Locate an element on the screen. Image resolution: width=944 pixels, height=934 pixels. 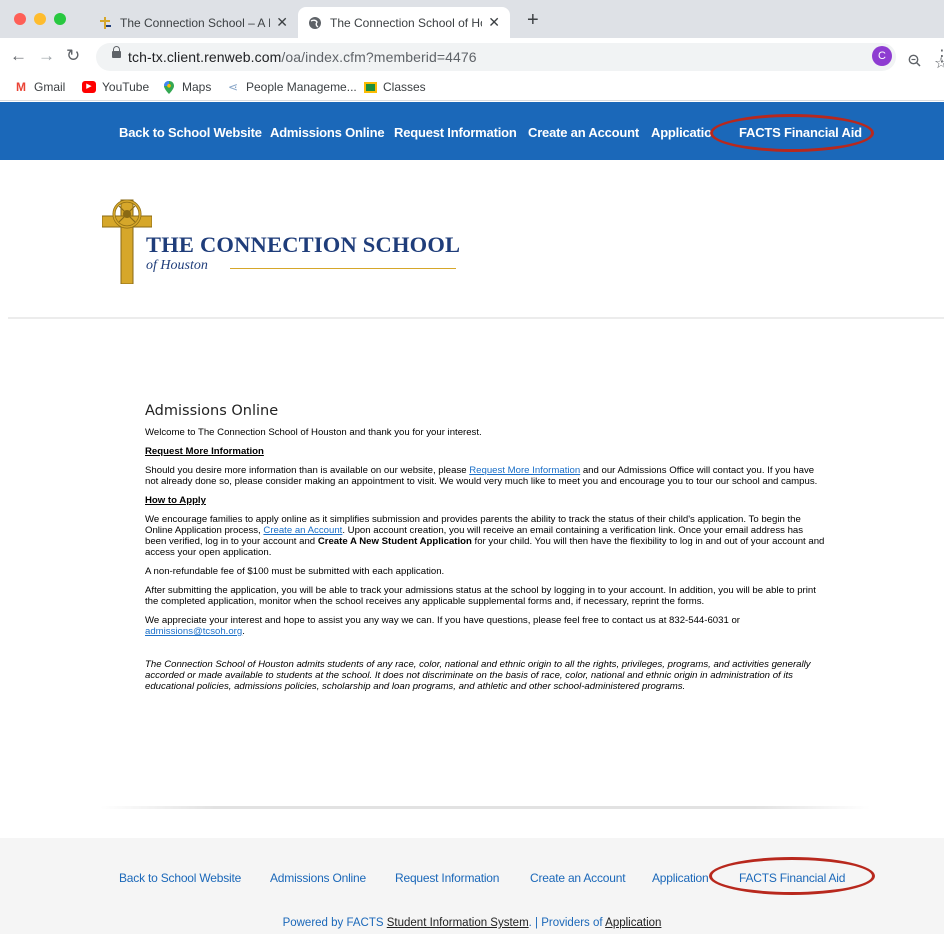
nav-back-to-school-website: Back to School Website is located at coordinates (190, 132).